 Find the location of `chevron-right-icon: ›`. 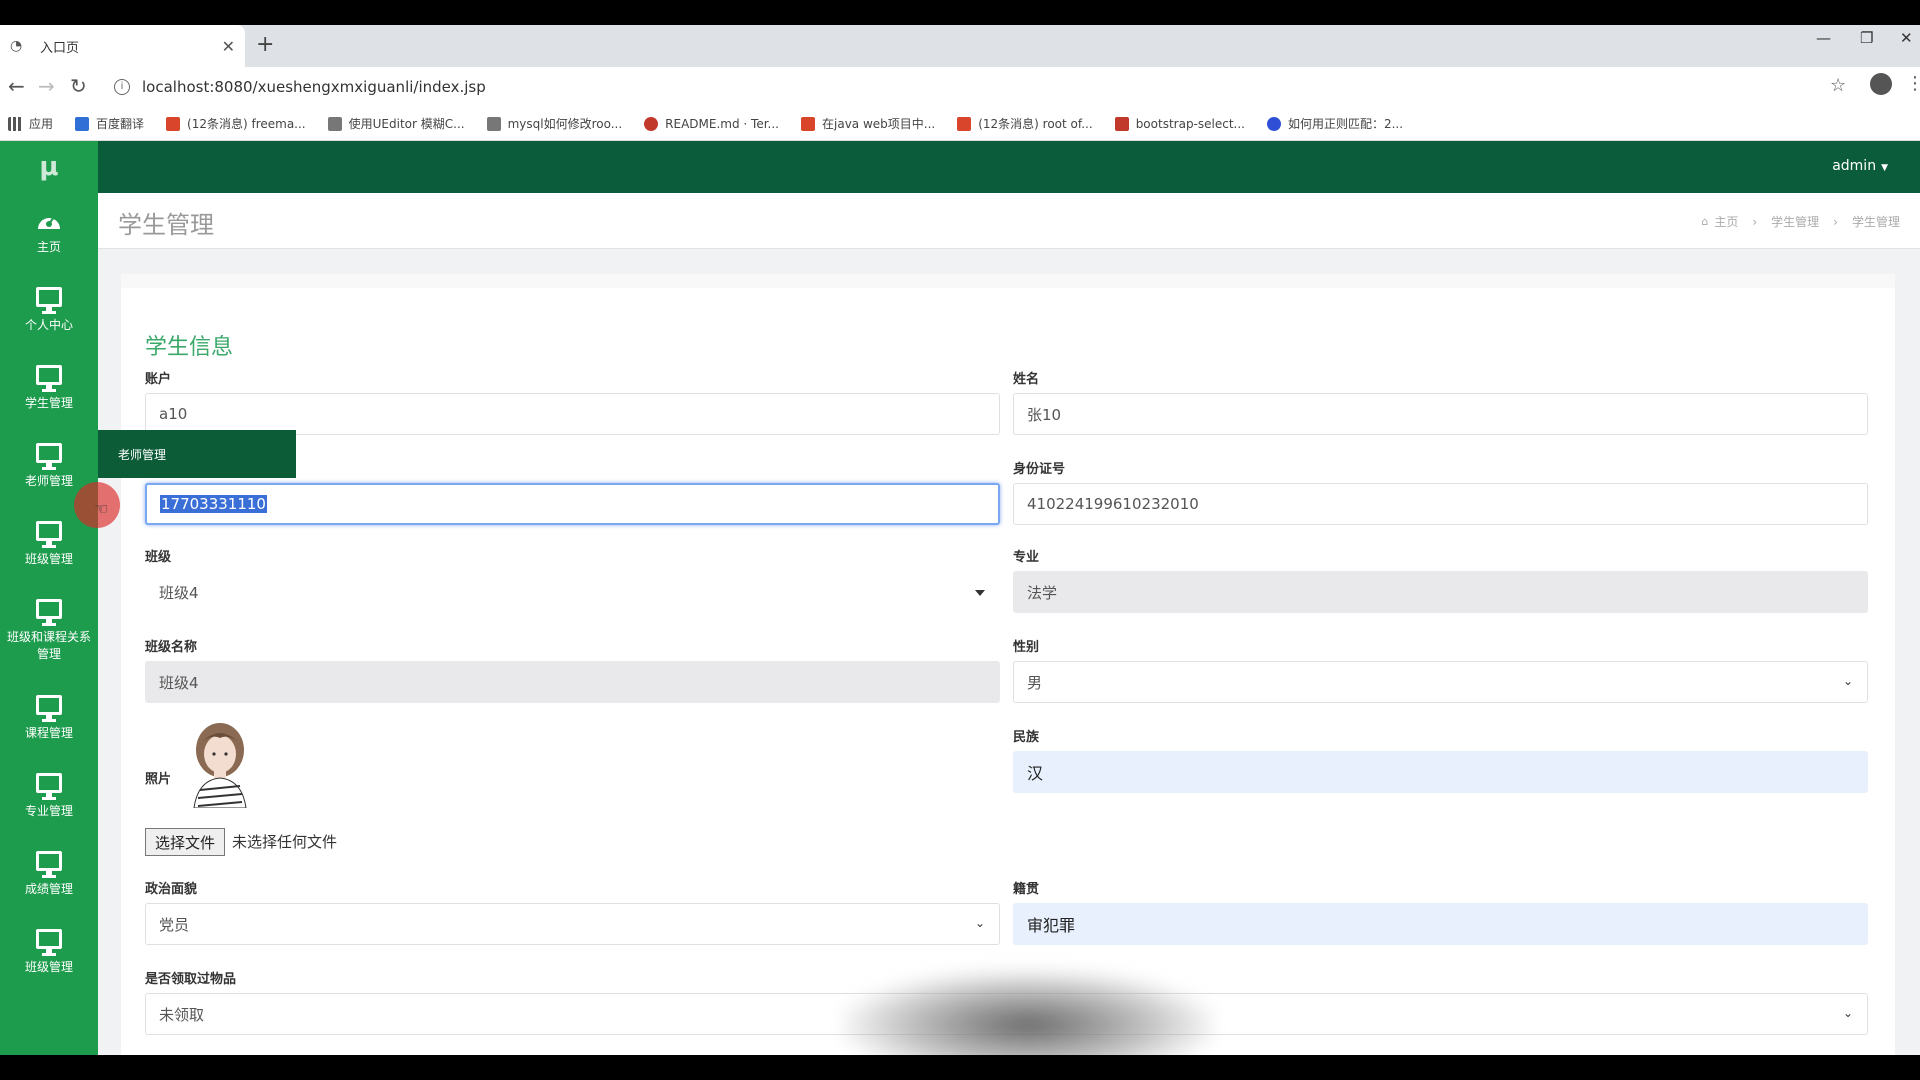

chevron-right-icon: › is located at coordinates (1755, 221).